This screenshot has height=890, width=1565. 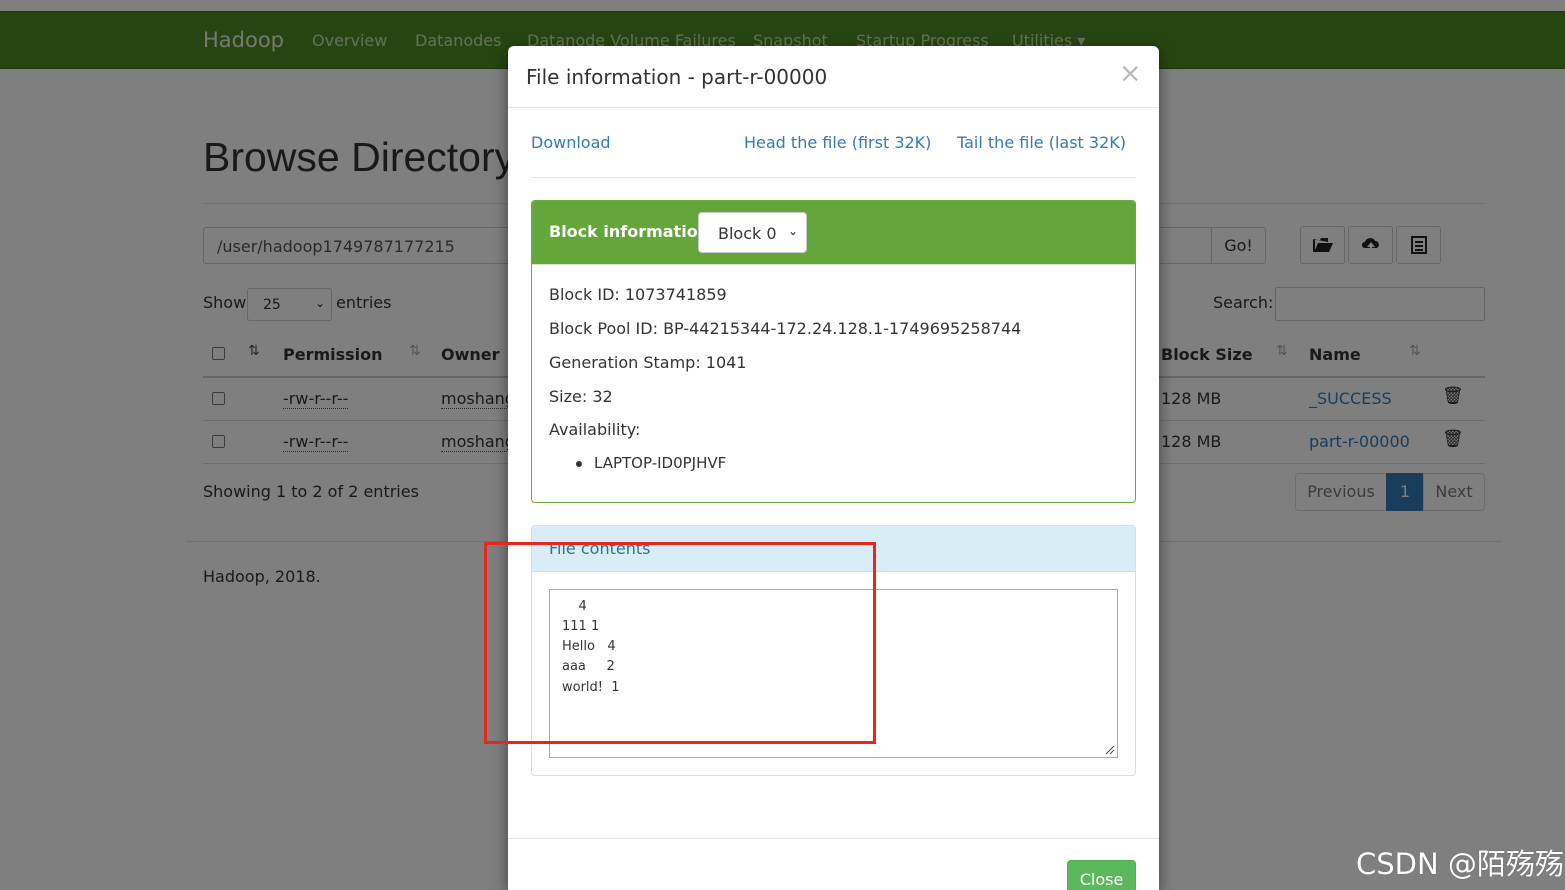 What do you see at coordinates (595, 429) in the screenshot?
I see `availability-label: Availability:` at bounding box center [595, 429].